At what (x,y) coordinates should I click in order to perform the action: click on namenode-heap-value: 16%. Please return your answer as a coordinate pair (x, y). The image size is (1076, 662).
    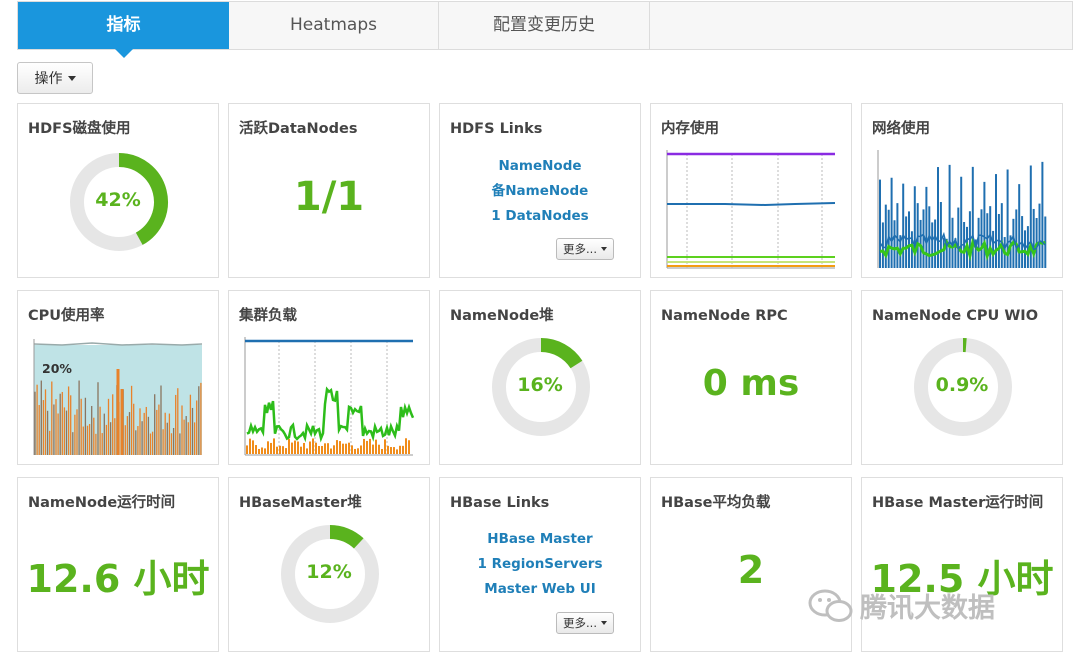
    Looking at the image, I should click on (540, 385).